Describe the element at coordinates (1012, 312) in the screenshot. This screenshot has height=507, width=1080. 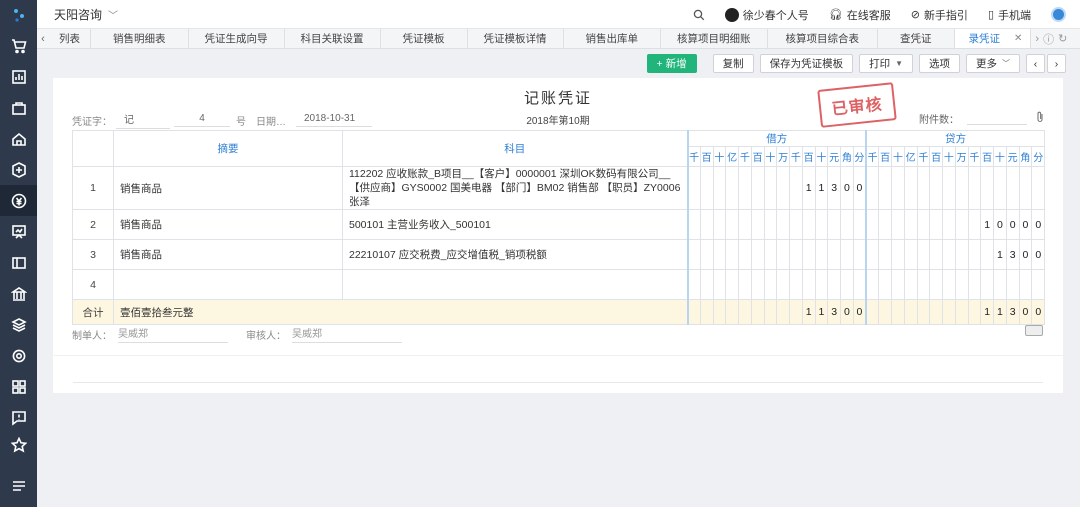
I see `total-credit-digit: 3` at that location.